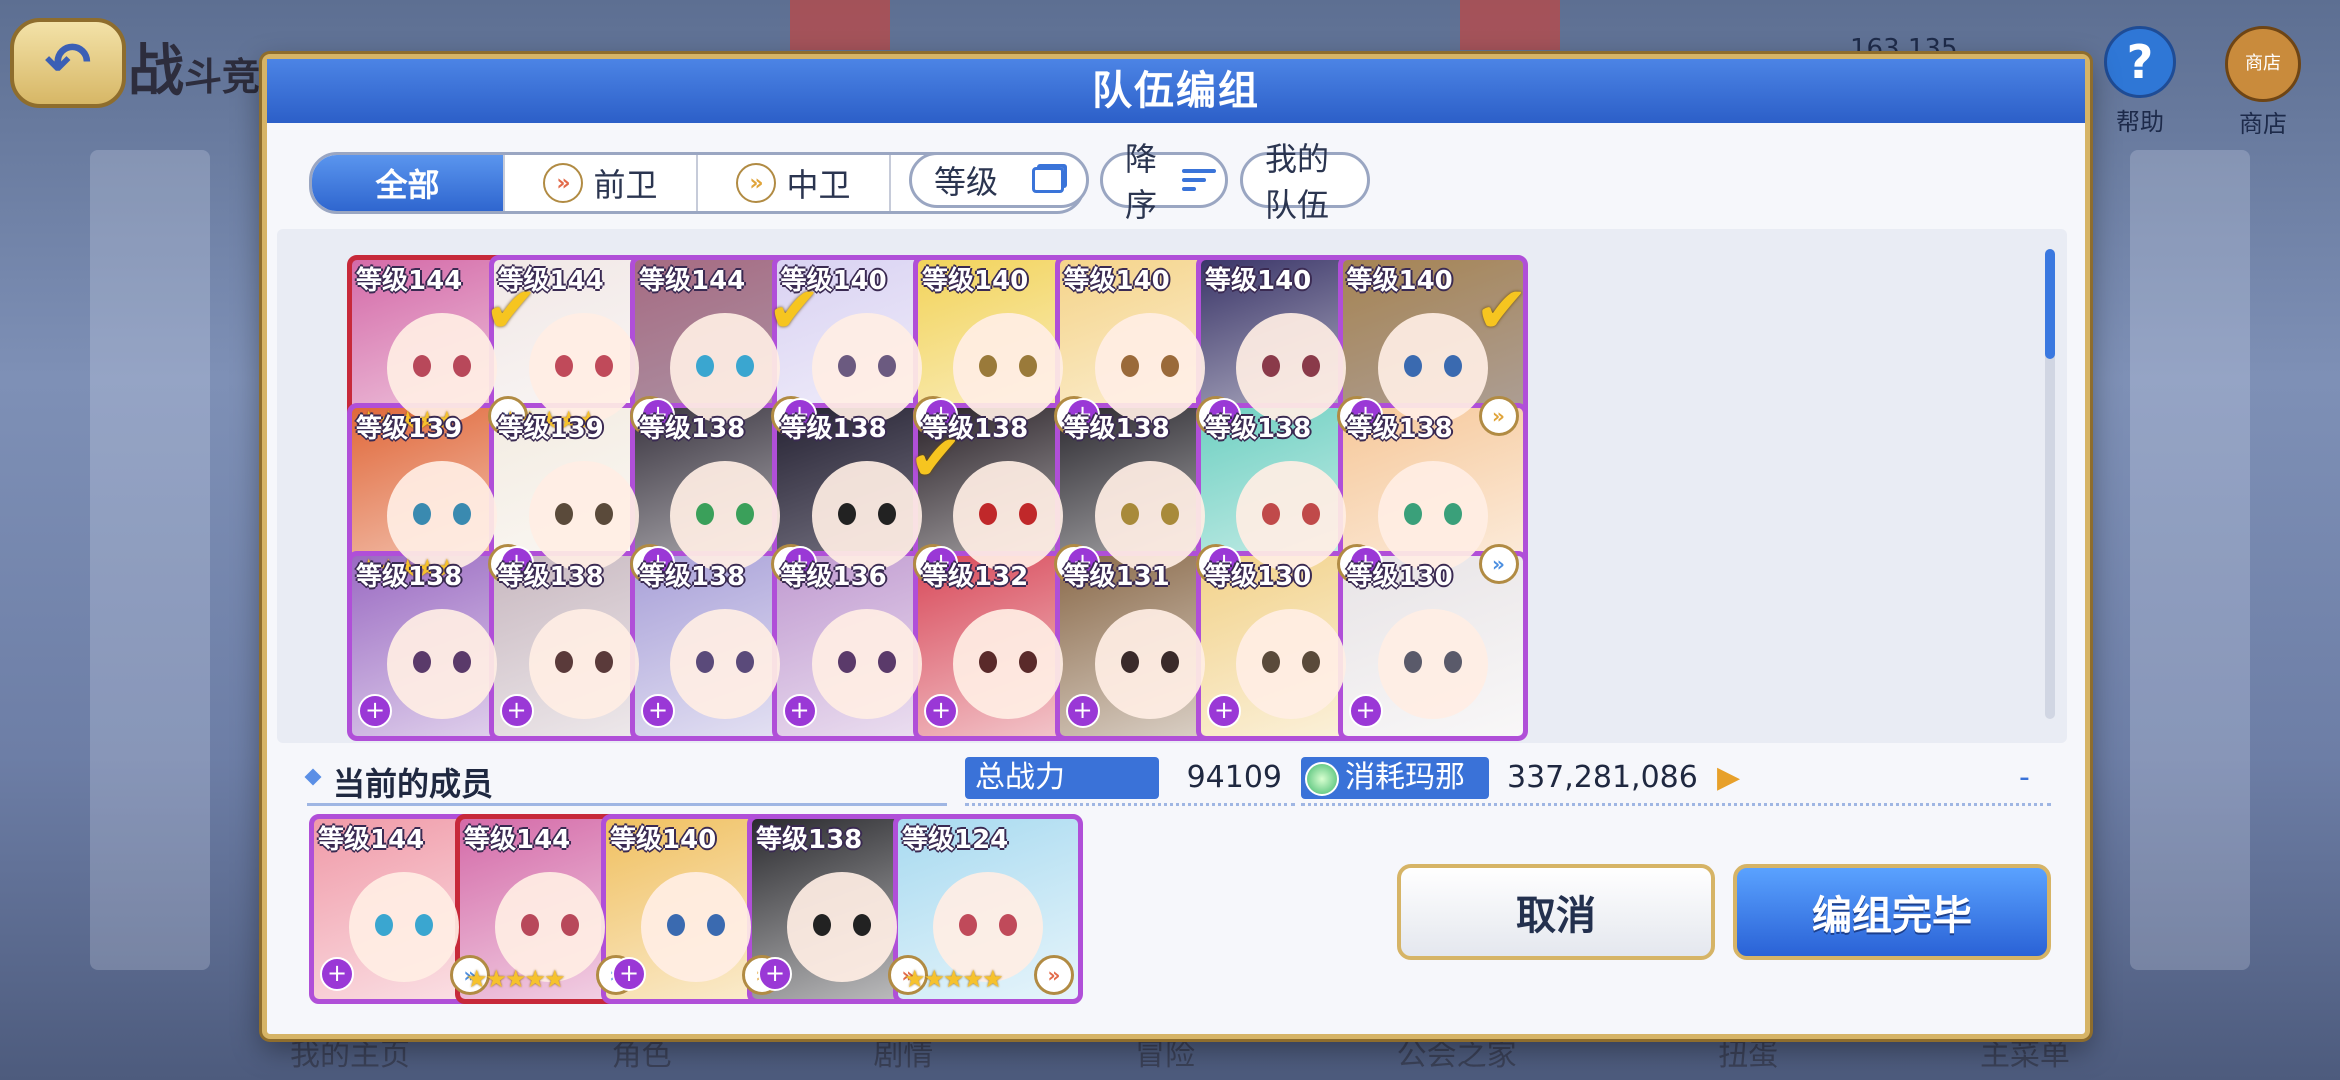 Image resolution: width=2340 pixels, height=1080 pixels. What do you see at coordinates (1395, 778) in the screenshot?
I see `mana-cost-label: 消耗玛那` at bounding box center [1395, 778].